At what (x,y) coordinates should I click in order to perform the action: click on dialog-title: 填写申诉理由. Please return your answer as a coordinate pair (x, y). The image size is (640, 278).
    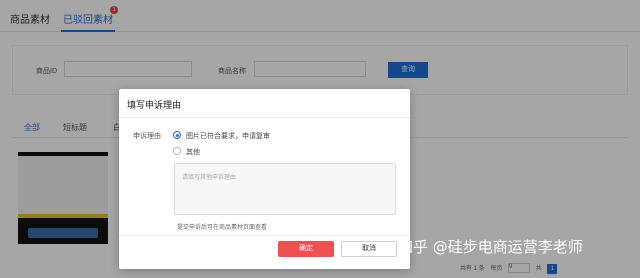
    Looking at the image, I should click on (154, 105).